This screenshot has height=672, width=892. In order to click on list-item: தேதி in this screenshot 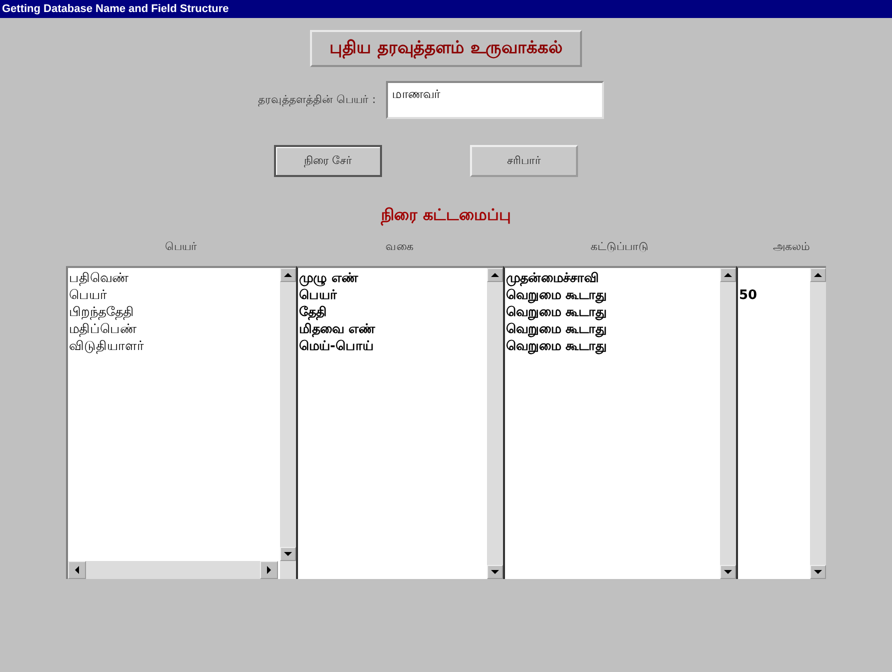, I will do `click(392, 312)`.